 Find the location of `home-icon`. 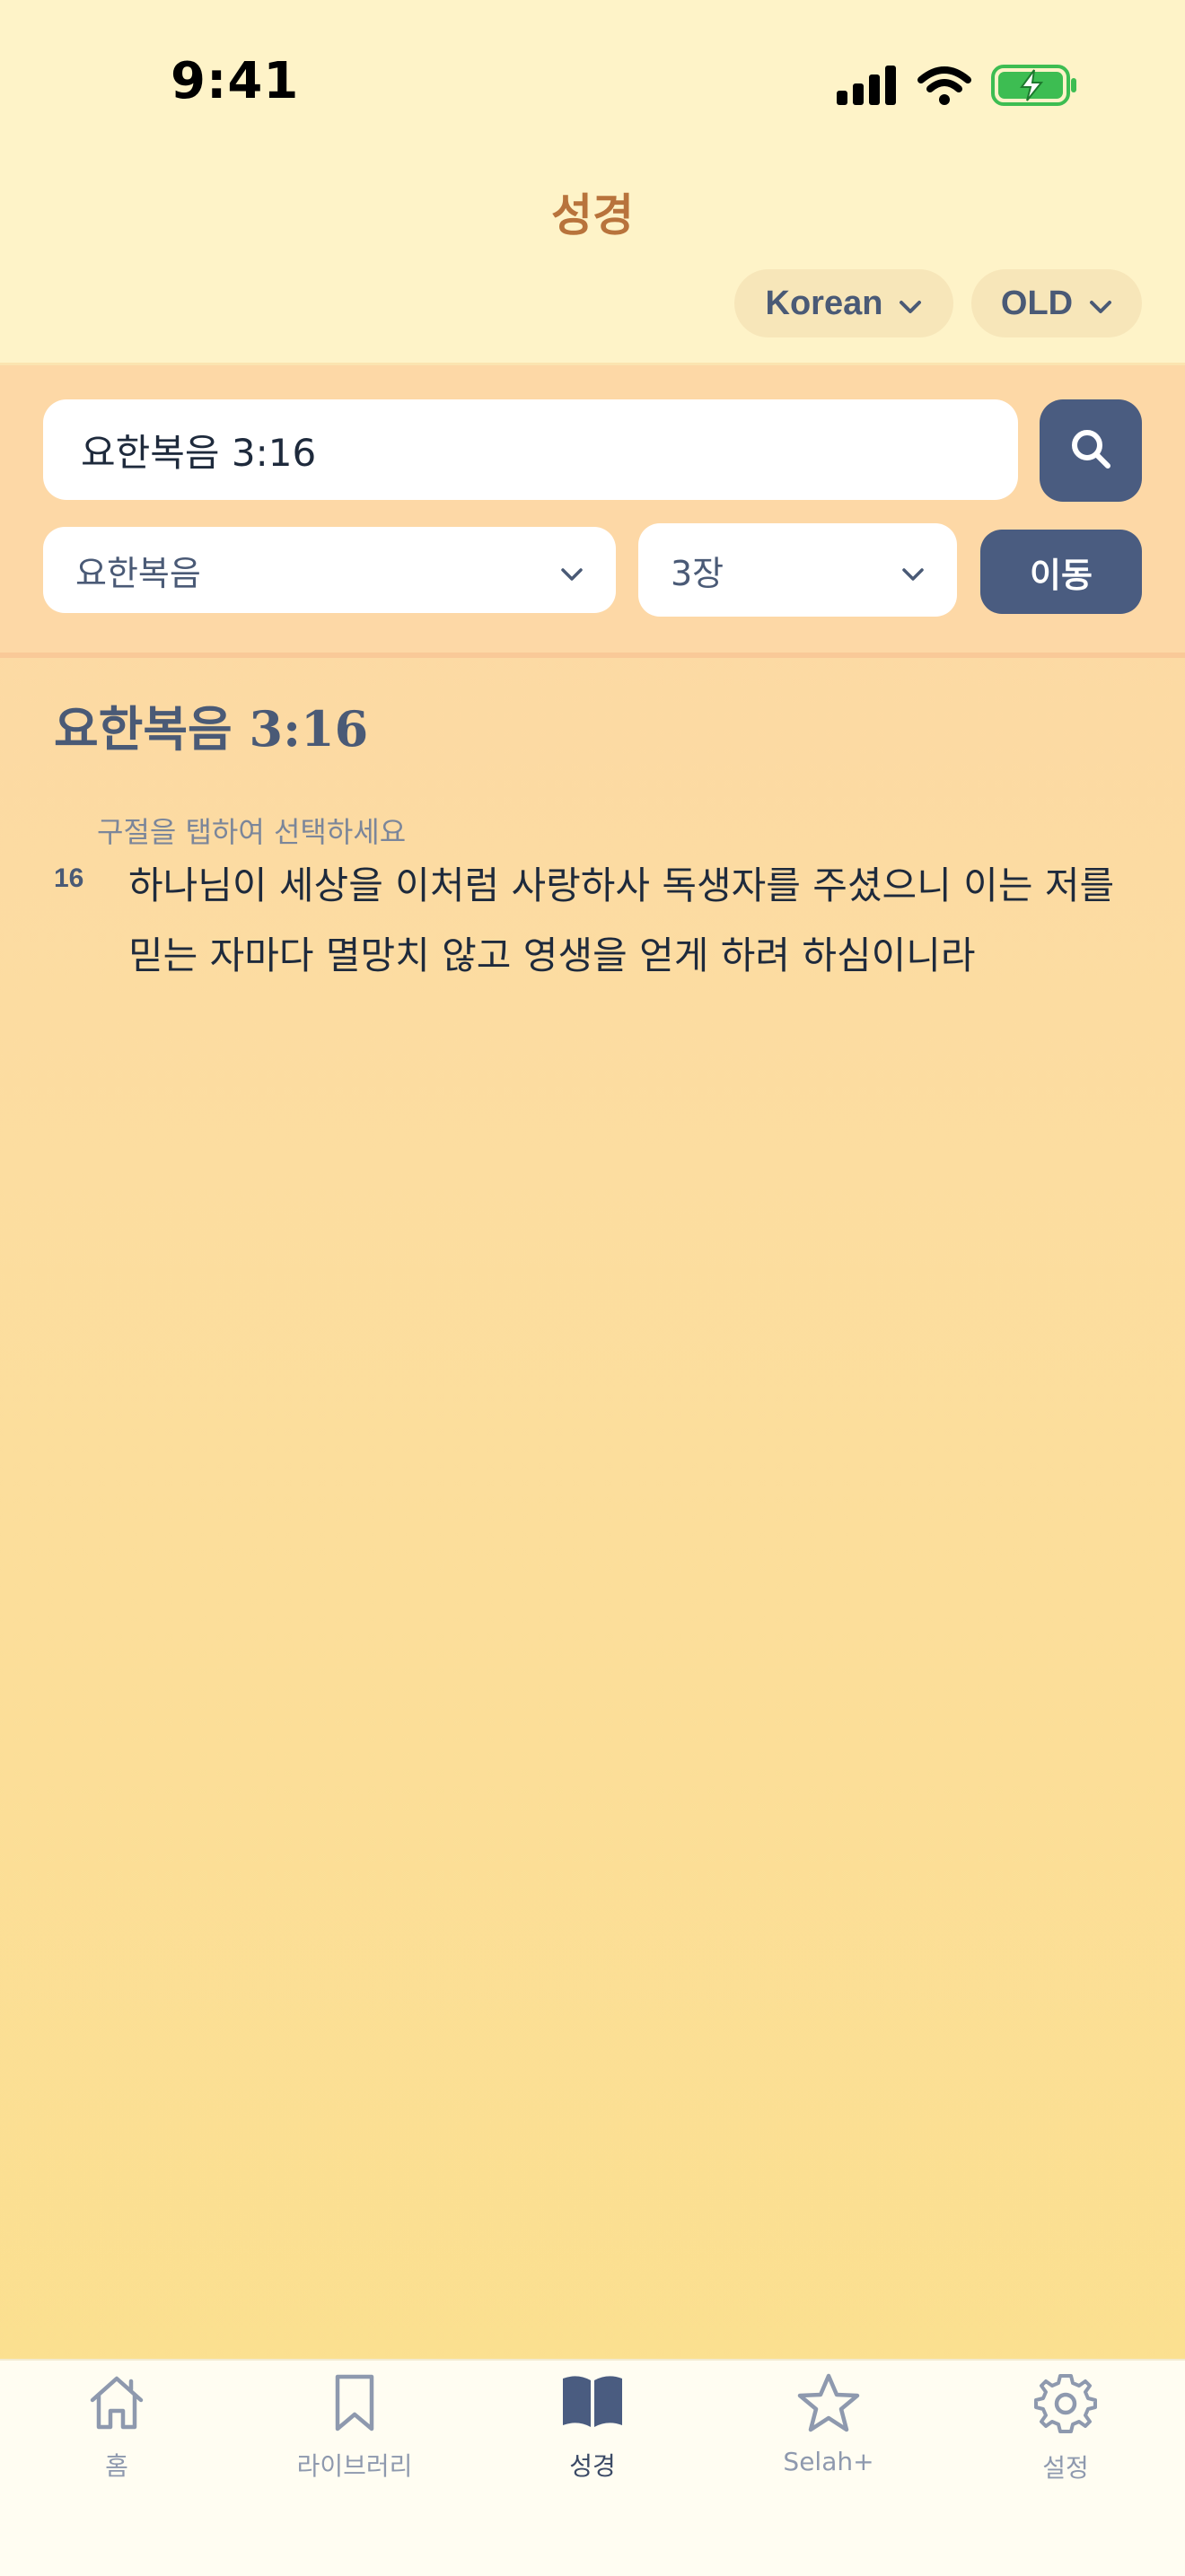

home-icon is located at coordinates (116, 2404).